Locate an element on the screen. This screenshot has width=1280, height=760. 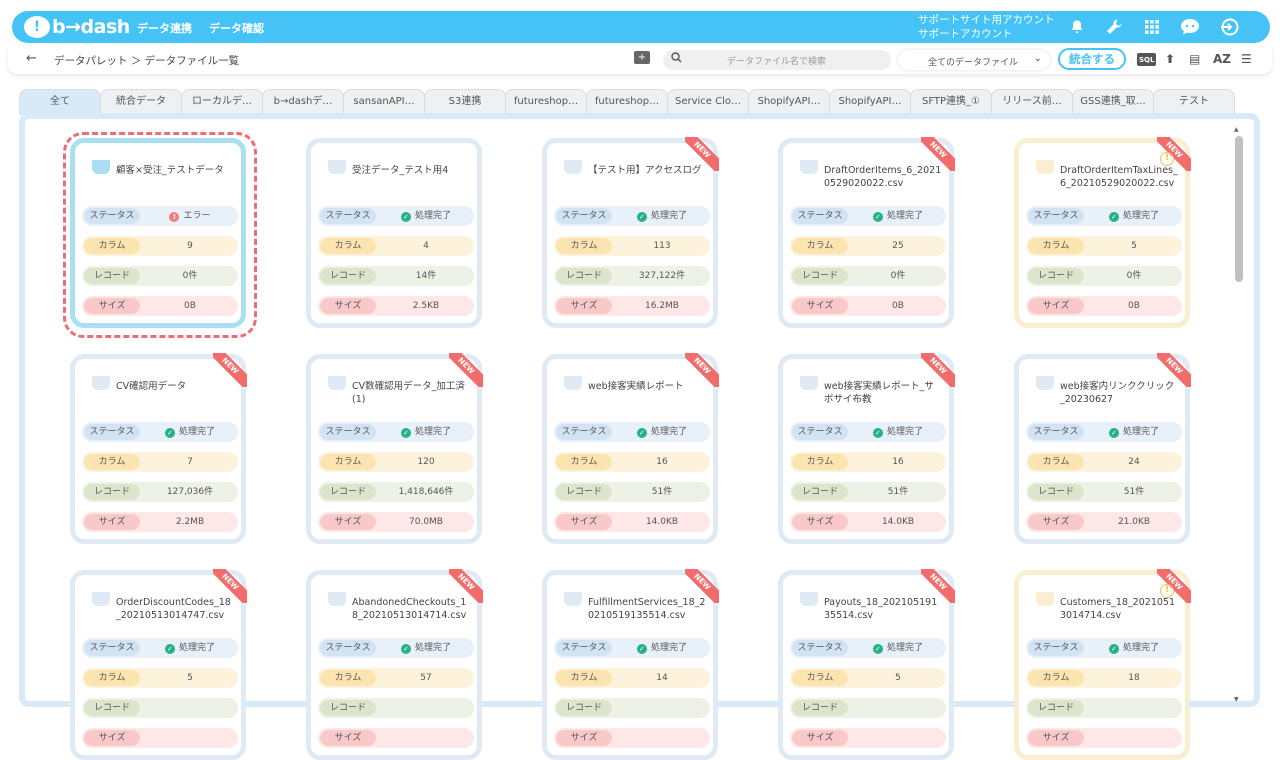
search-input: データファイル名で検索 is located at coordinates (777, 60).